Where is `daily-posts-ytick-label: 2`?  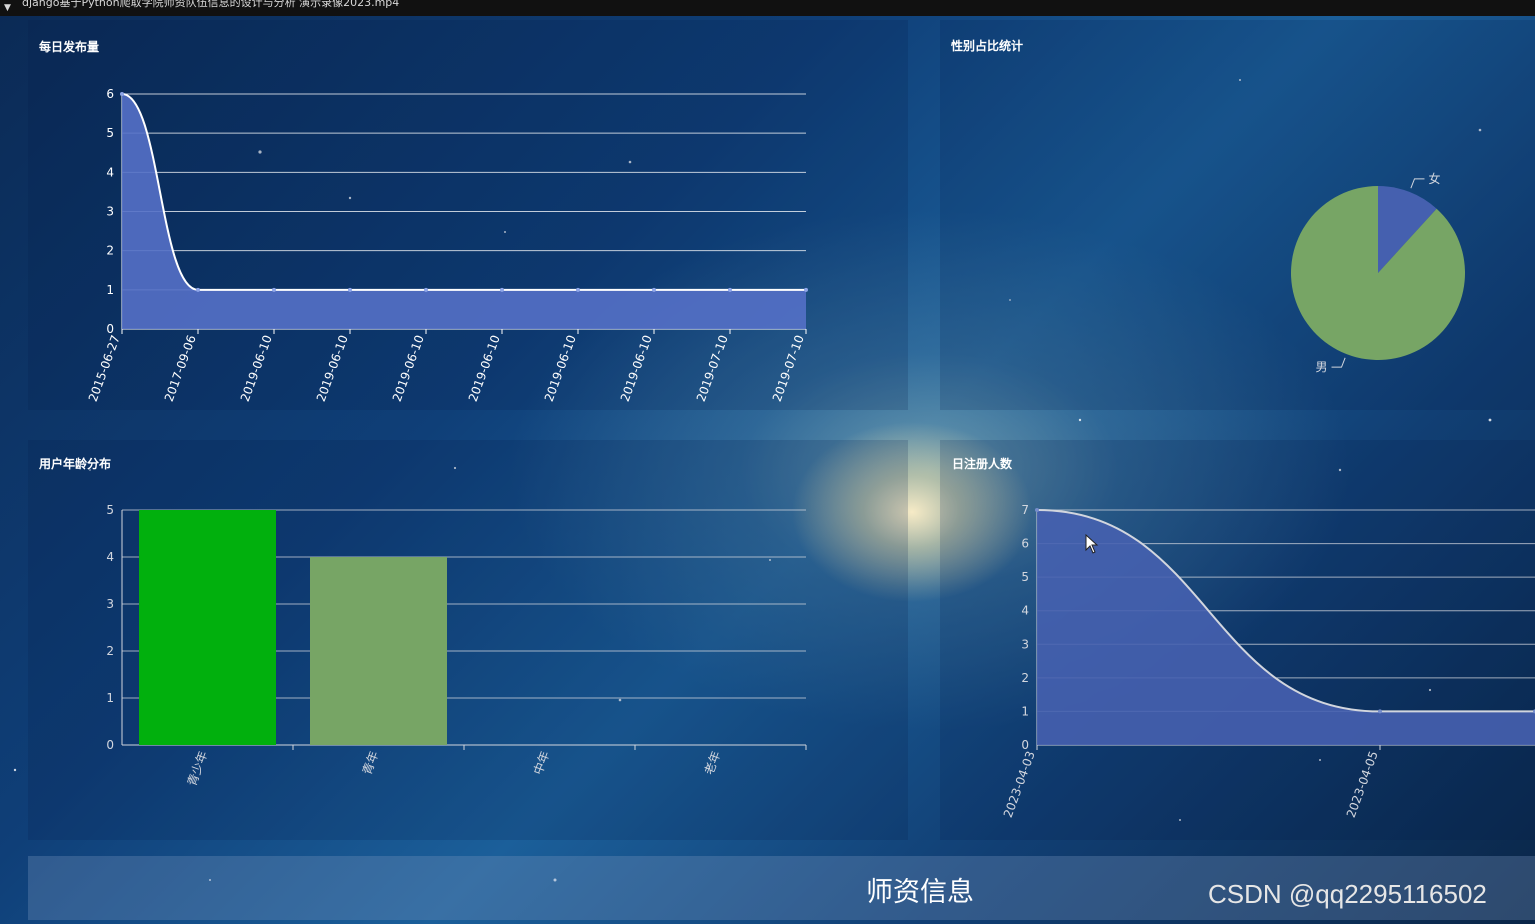
daily-posts-ytick-label: 2 is located at coordinates (110, 251).